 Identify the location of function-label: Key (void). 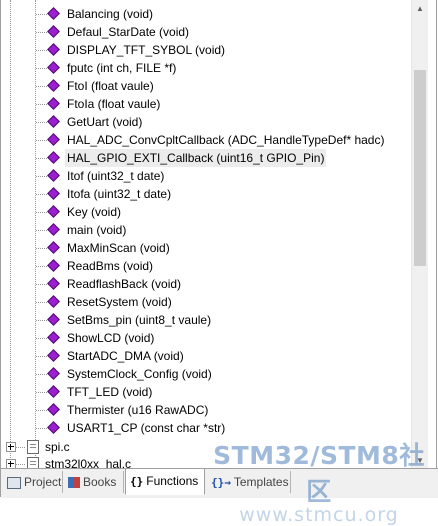
(94, 212).